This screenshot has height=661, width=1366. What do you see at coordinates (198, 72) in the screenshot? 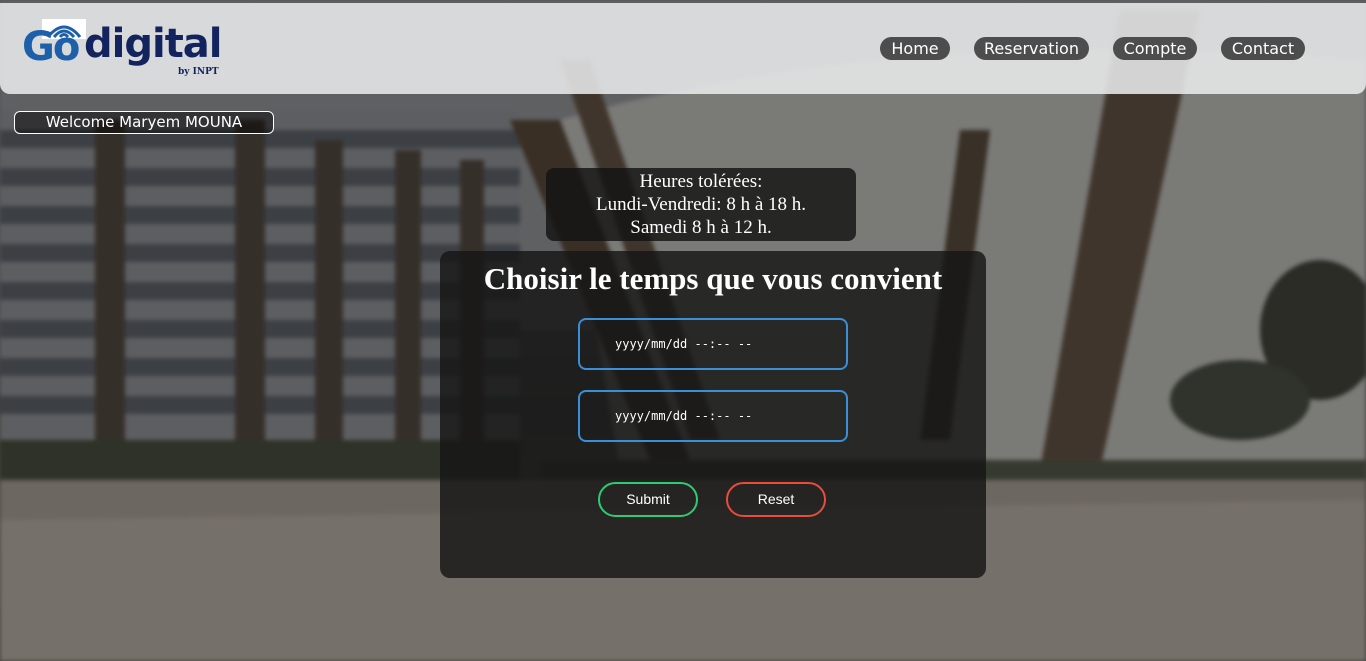
I see `logo-by-text: by INPT` at bounding box center [198, 72].